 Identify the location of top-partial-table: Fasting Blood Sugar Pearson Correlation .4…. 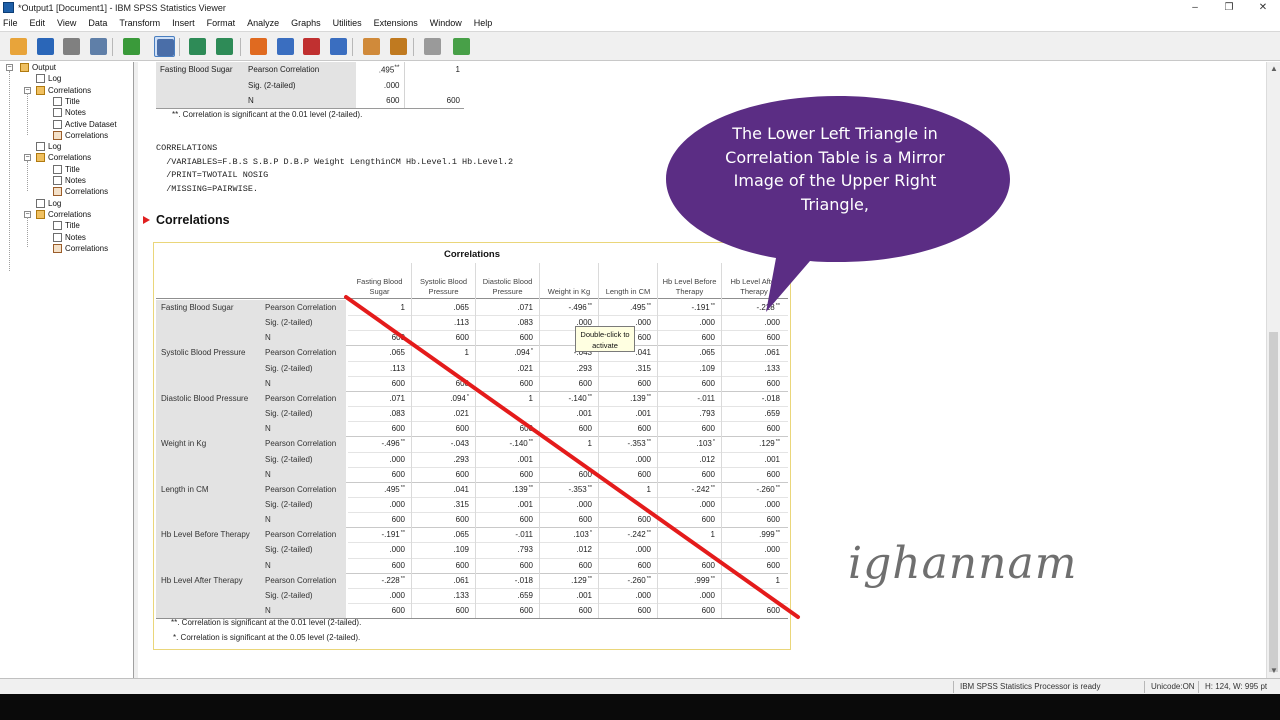
(310, 85).